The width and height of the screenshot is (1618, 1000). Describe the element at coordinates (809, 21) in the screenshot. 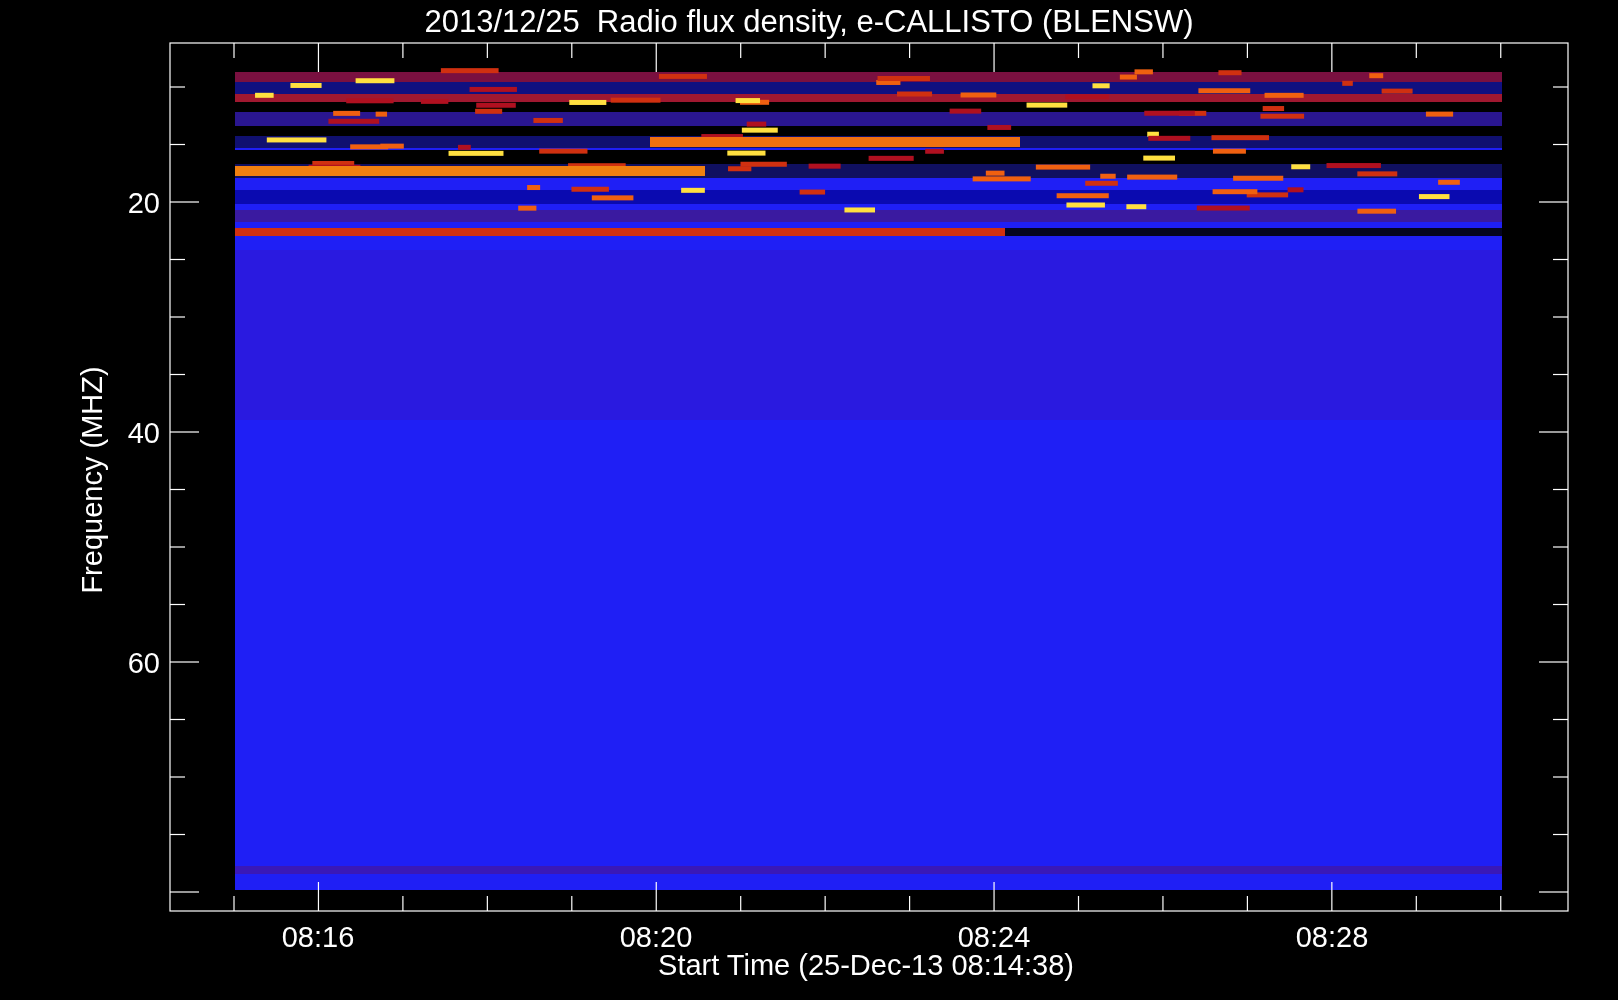

I see `chart-title: 2013/12/25 Radio flux density, e-CALLISTO (BLENSW)` at that location.